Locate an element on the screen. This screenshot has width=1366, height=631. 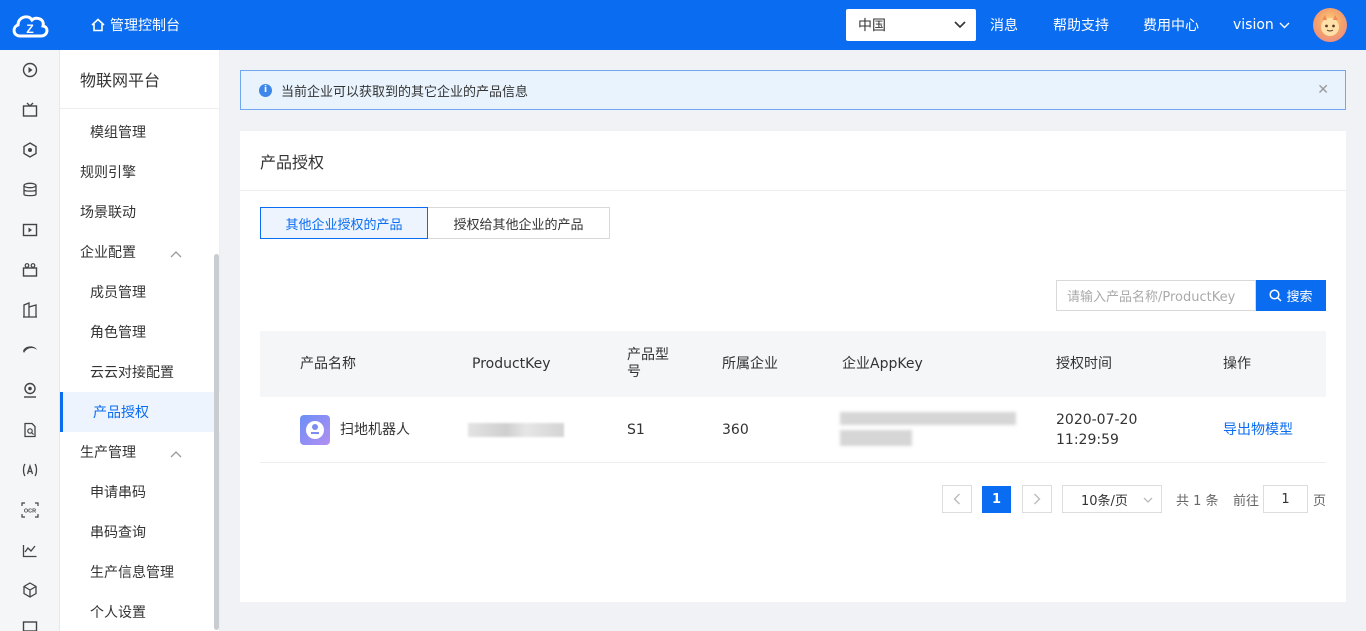
sidebar-group-production-management: 生产管理 is located at coordinates (140, 452).